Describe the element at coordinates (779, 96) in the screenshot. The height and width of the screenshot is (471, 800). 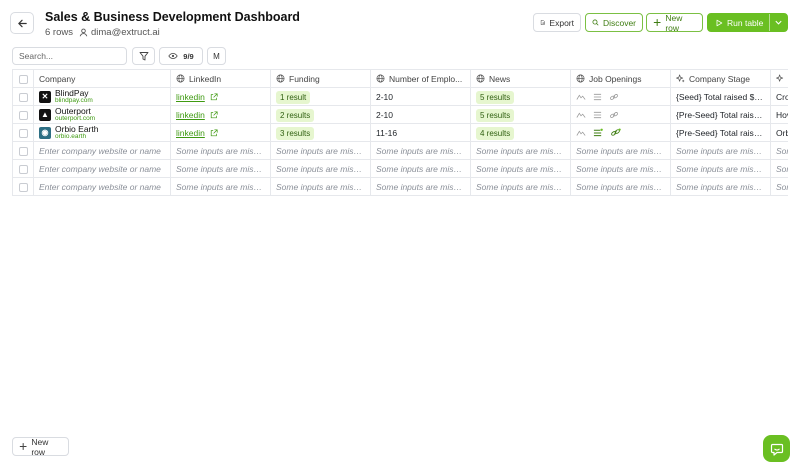
I see `extra-cell: Cro` at that location.